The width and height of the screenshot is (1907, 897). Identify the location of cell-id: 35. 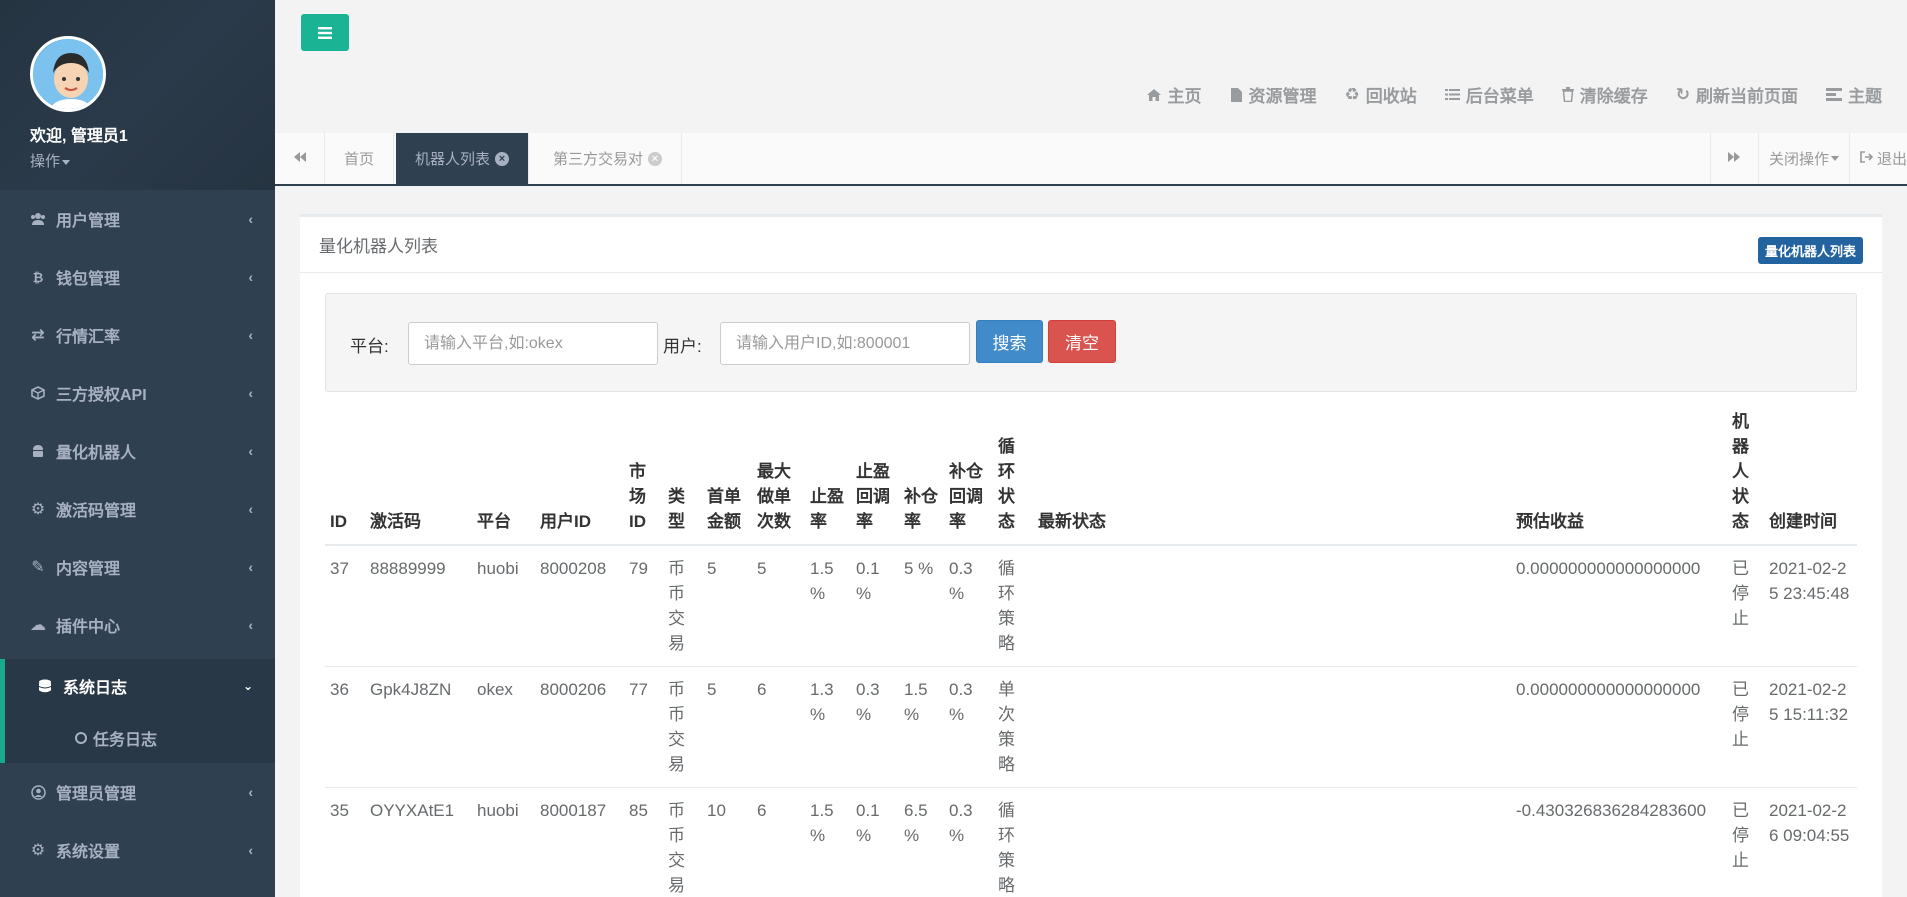
(345, 842).